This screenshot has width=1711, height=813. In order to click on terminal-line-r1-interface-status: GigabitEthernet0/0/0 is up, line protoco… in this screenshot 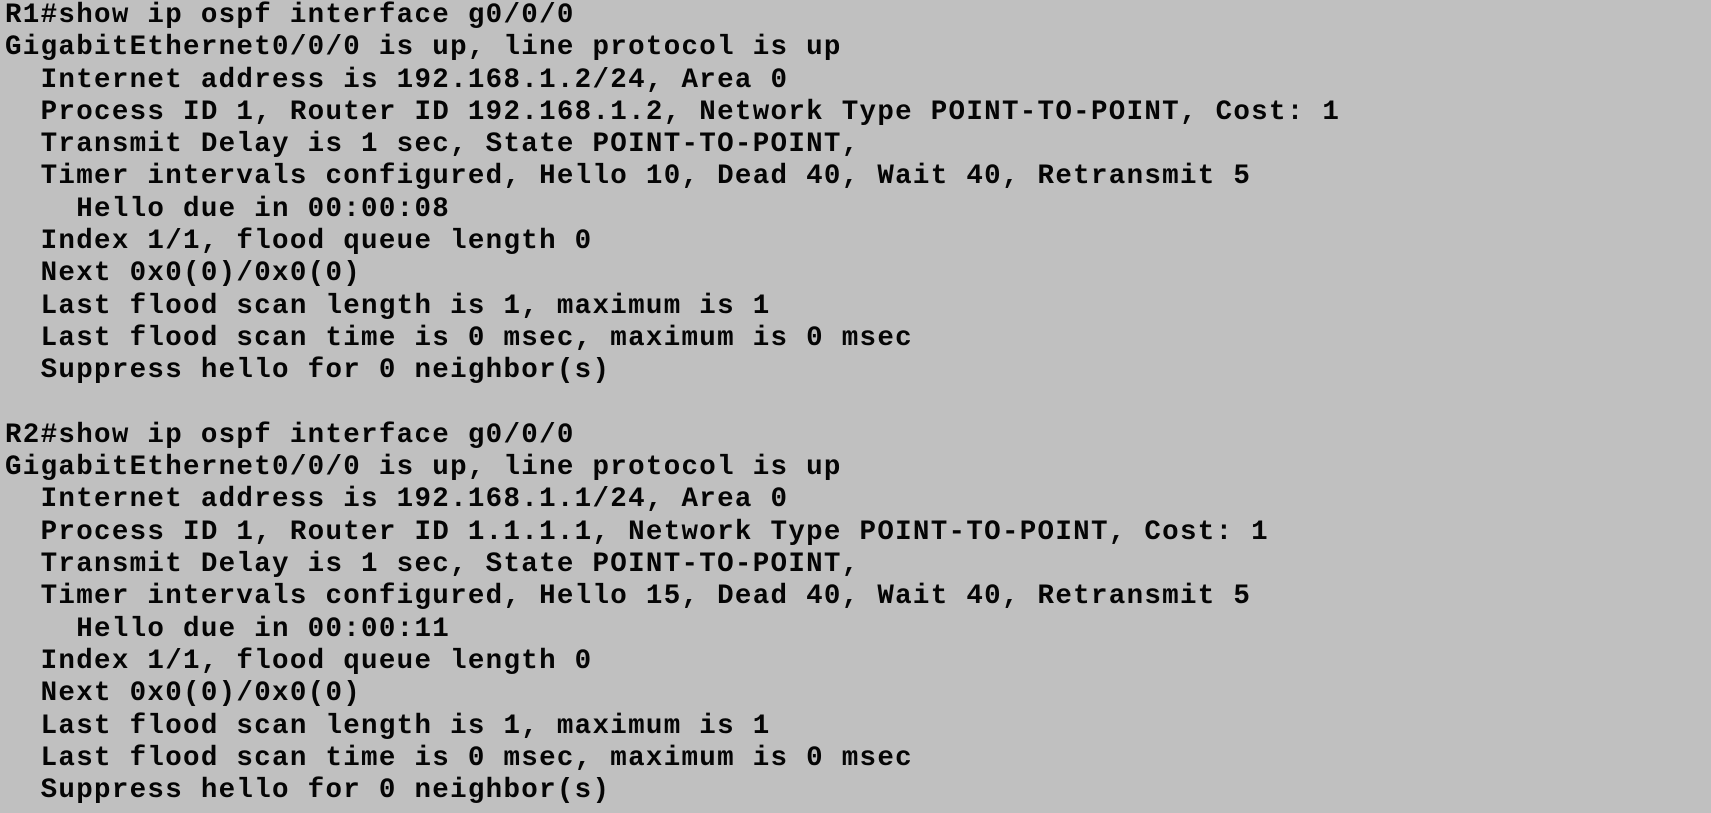, I will do `click(423, 48)`.